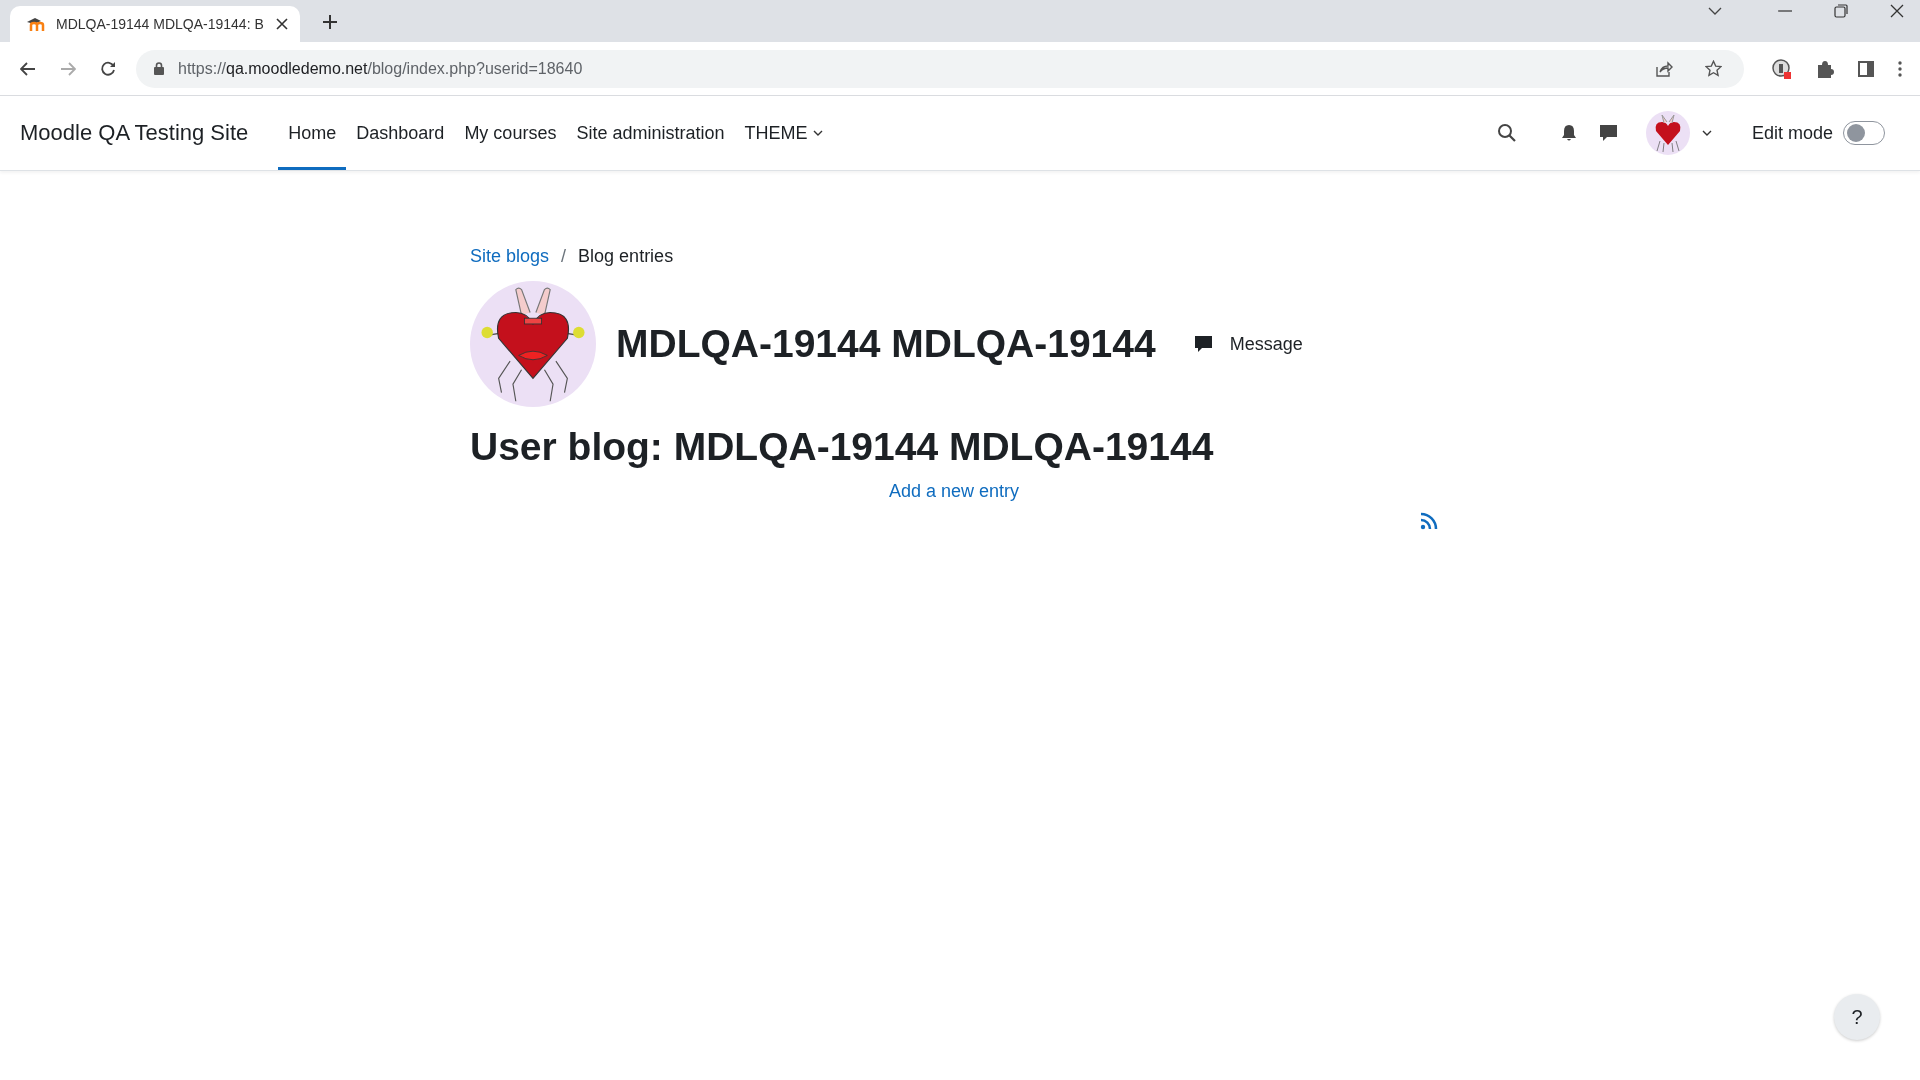  Describe the element at coordinates (1857, 1017) in the screenshot. I see `help-button: ?` at that location.